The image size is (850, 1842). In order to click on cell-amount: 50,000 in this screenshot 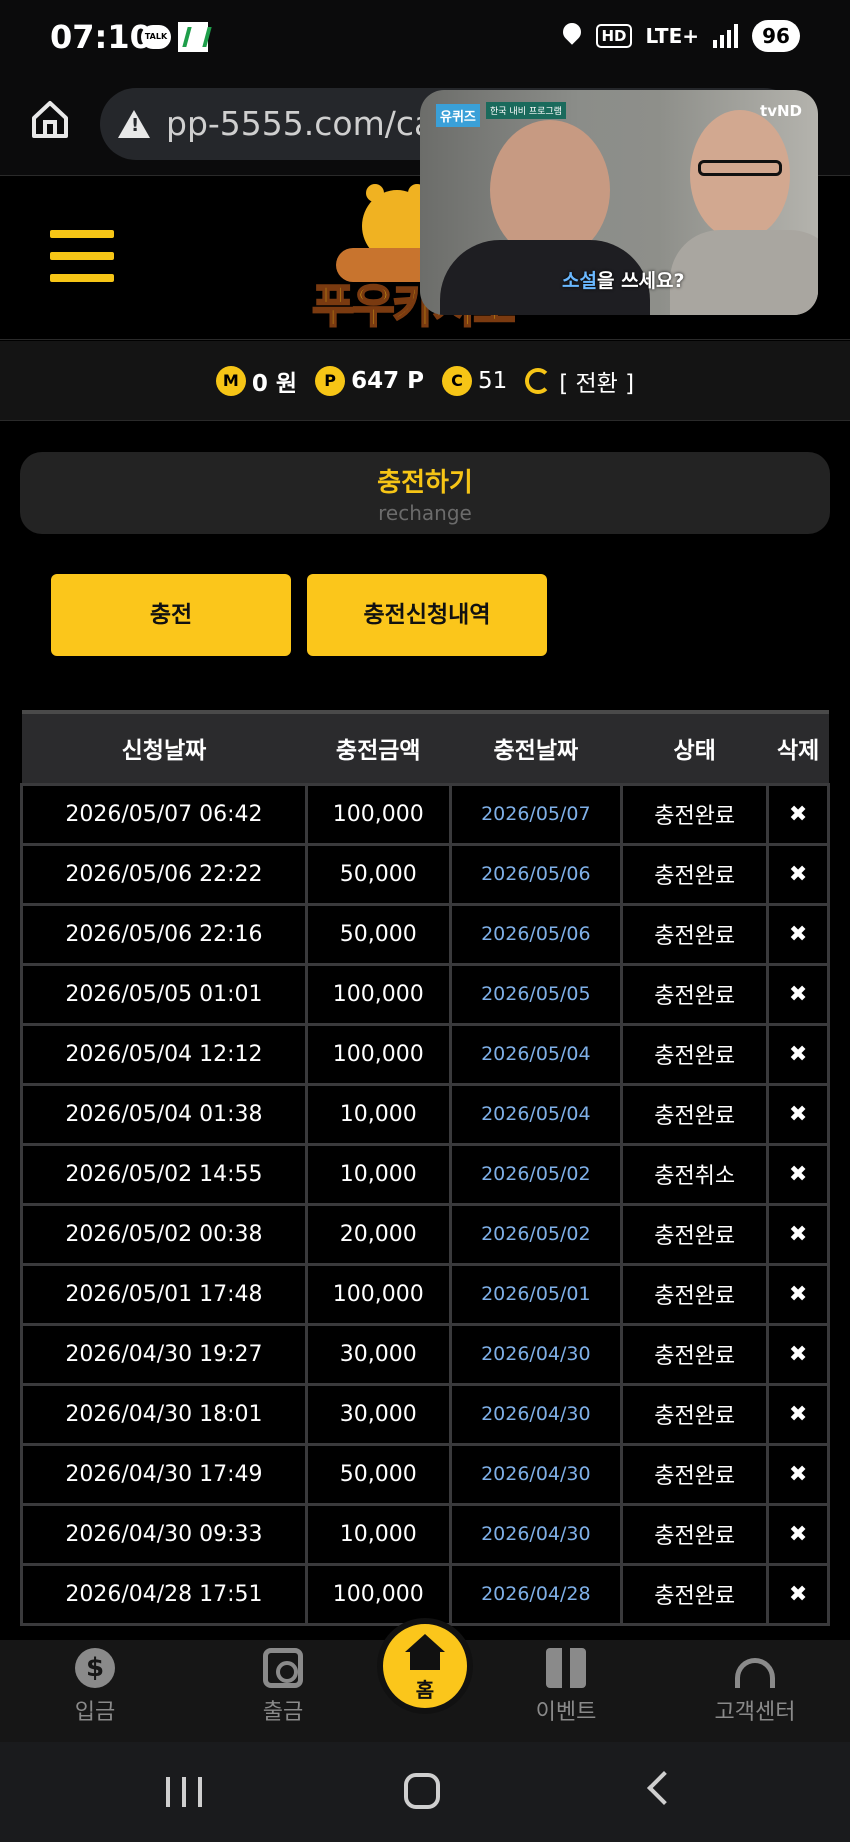, I will do `click(378, 1474)`.